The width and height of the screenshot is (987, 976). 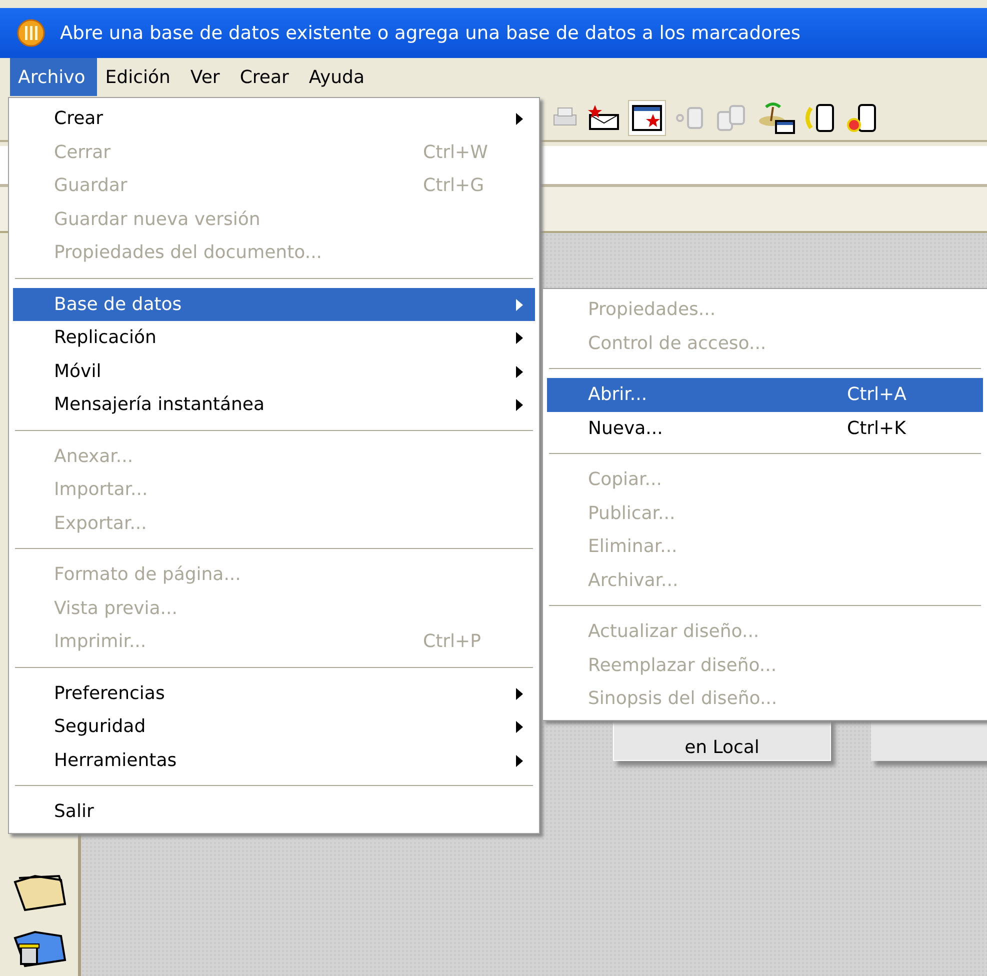 I want to click on menu-item: Nueva... Ctrl+K, so click(x=765, y=428).